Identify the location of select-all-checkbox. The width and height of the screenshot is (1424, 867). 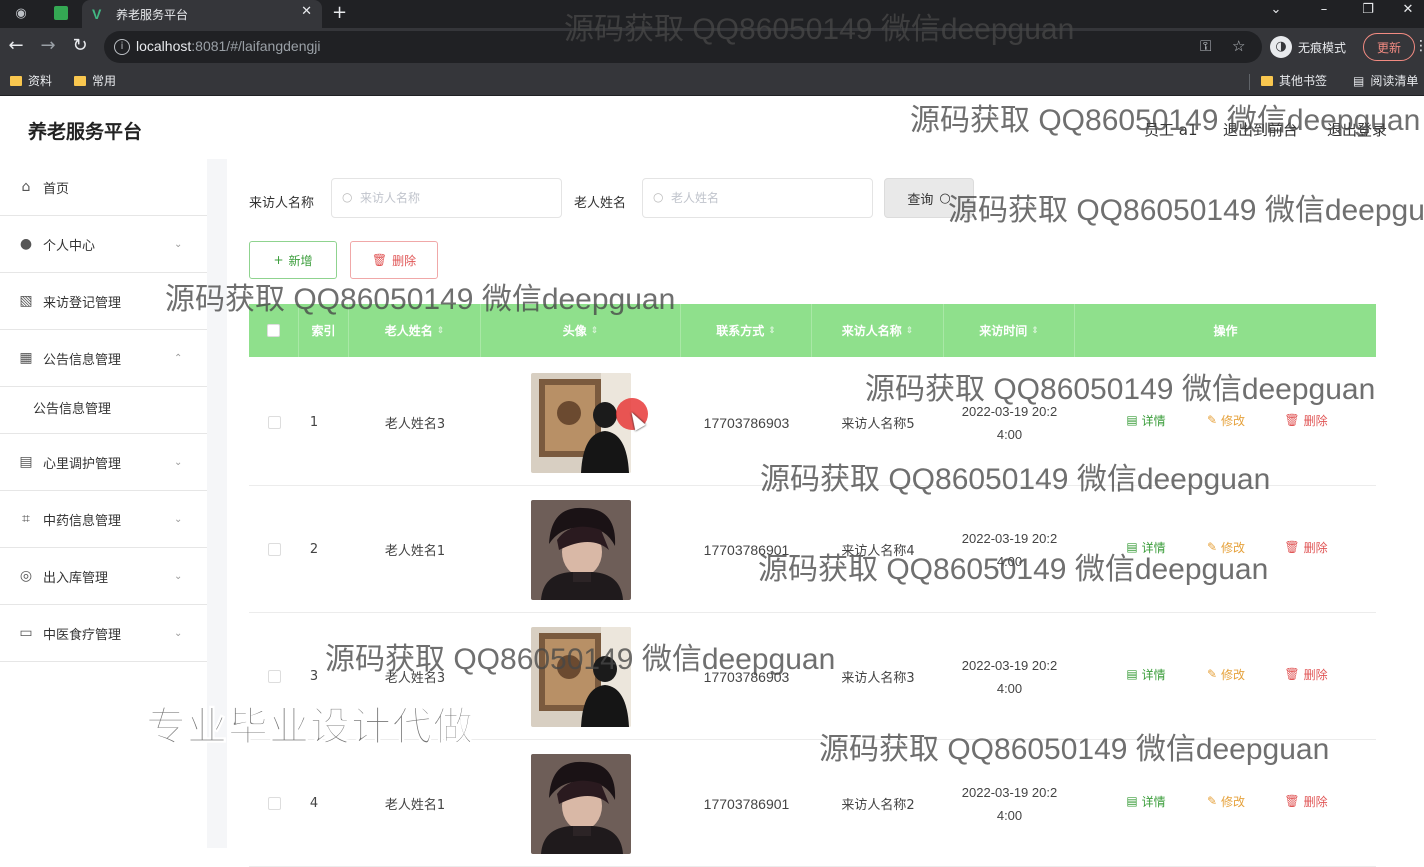
(273, 330).